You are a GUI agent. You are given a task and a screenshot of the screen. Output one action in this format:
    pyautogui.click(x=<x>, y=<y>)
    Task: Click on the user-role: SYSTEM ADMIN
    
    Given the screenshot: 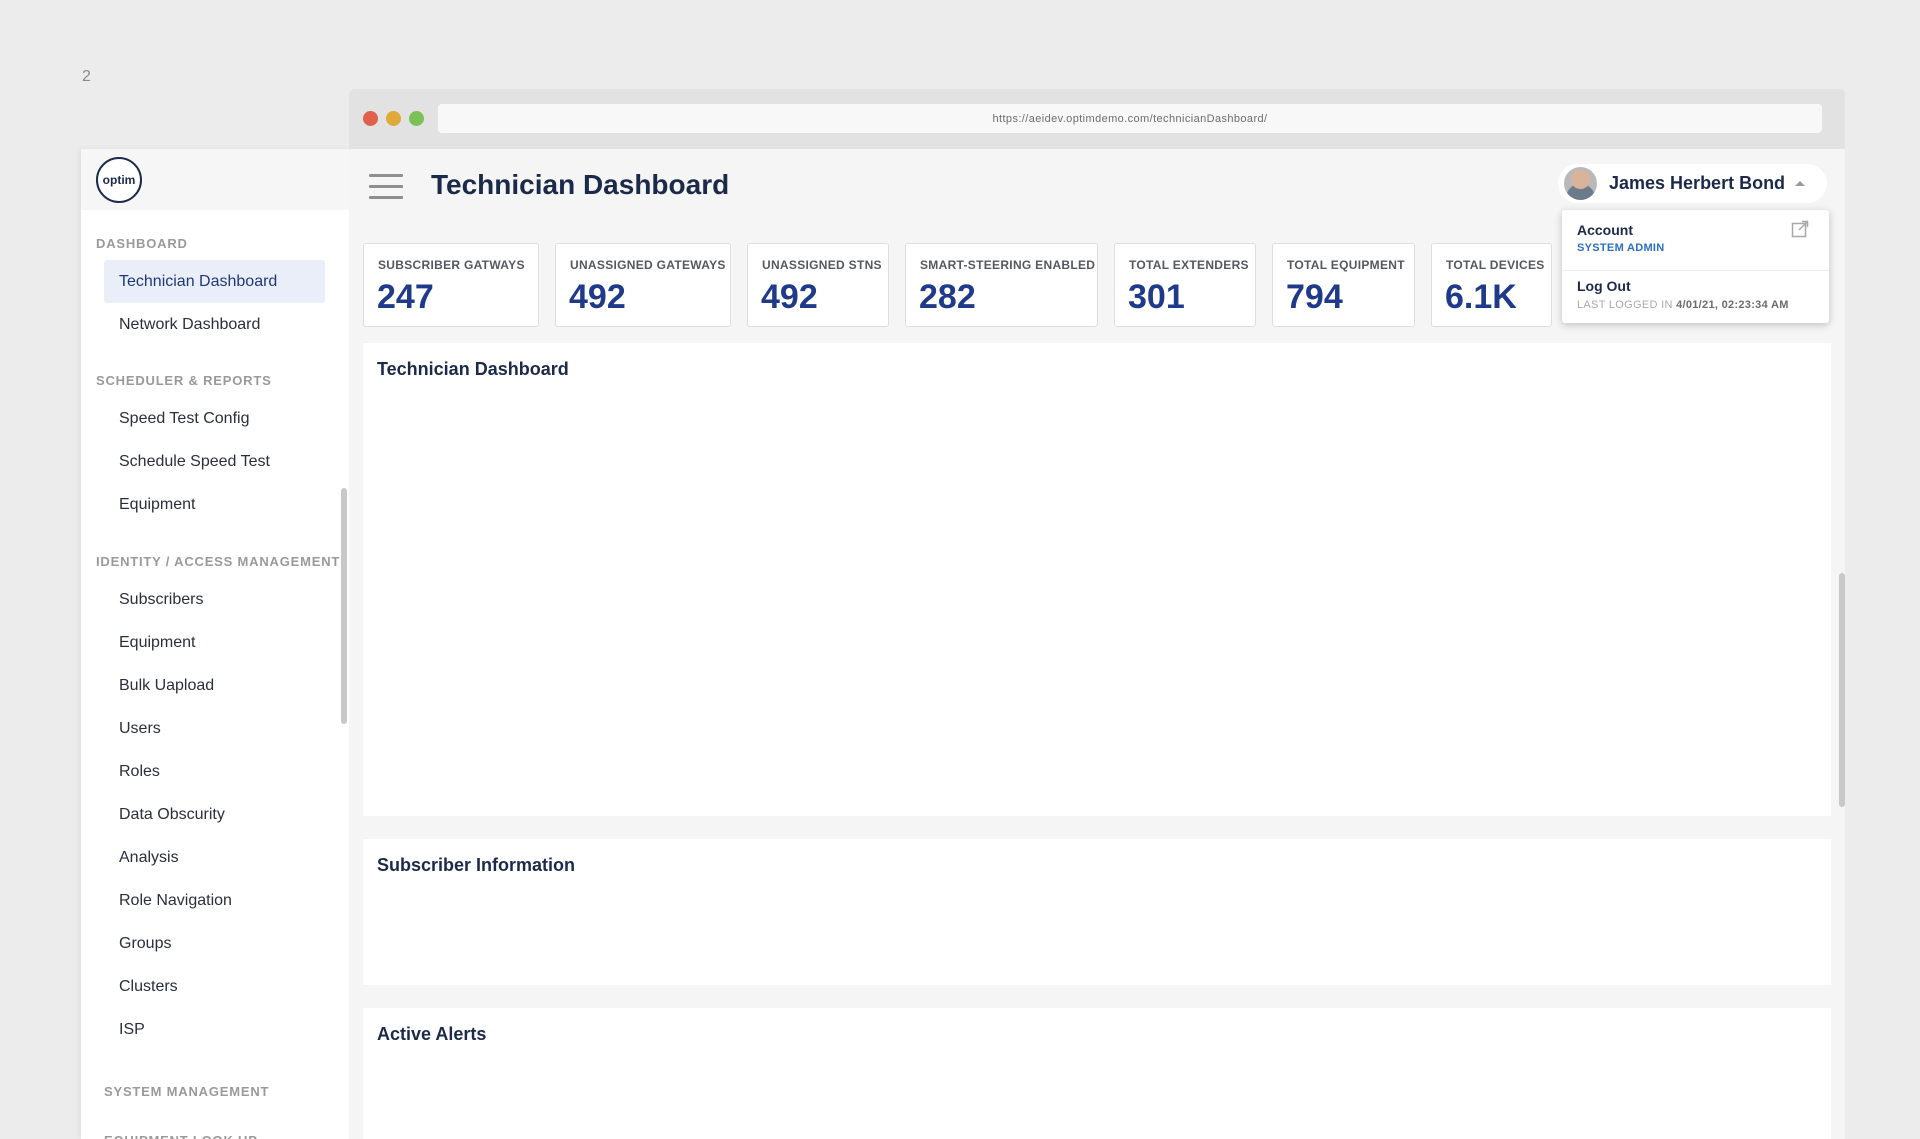 What is the action you would take?
    pyautogui.click(x=1621, y=248)
    